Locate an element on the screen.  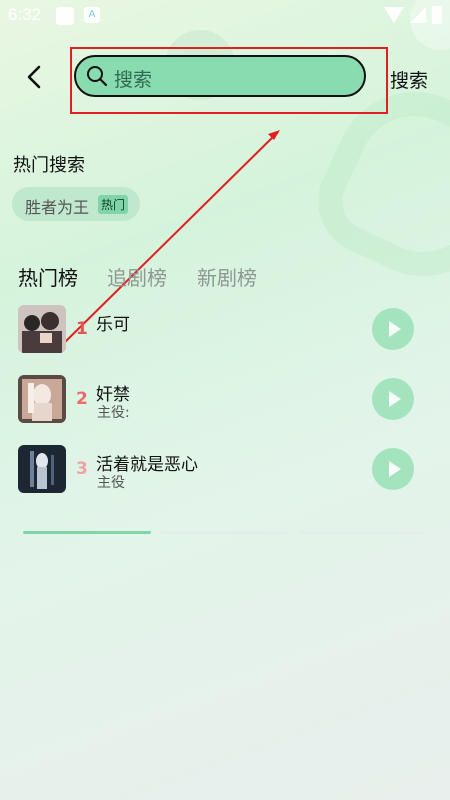
chip-label: 胜者为王 is located at coordinates (57, 207).